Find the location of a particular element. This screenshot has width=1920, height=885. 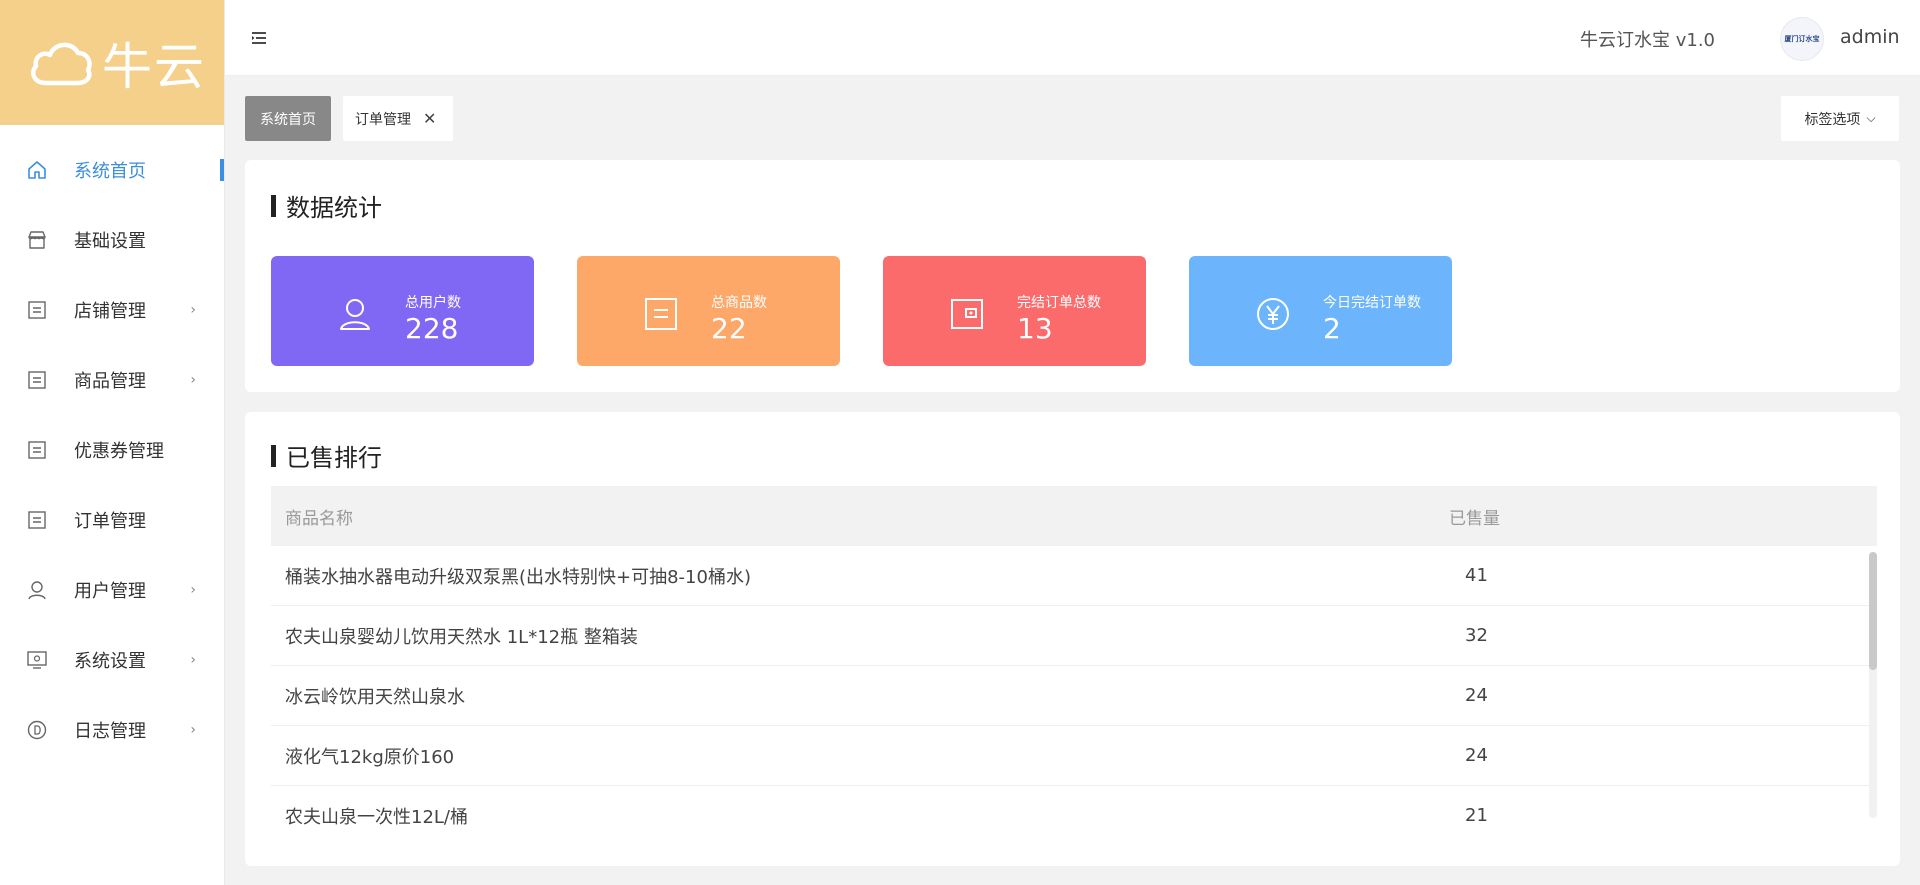

sidebar-item-basic-settings: 基础设置 is located at coordinates (112, 240).